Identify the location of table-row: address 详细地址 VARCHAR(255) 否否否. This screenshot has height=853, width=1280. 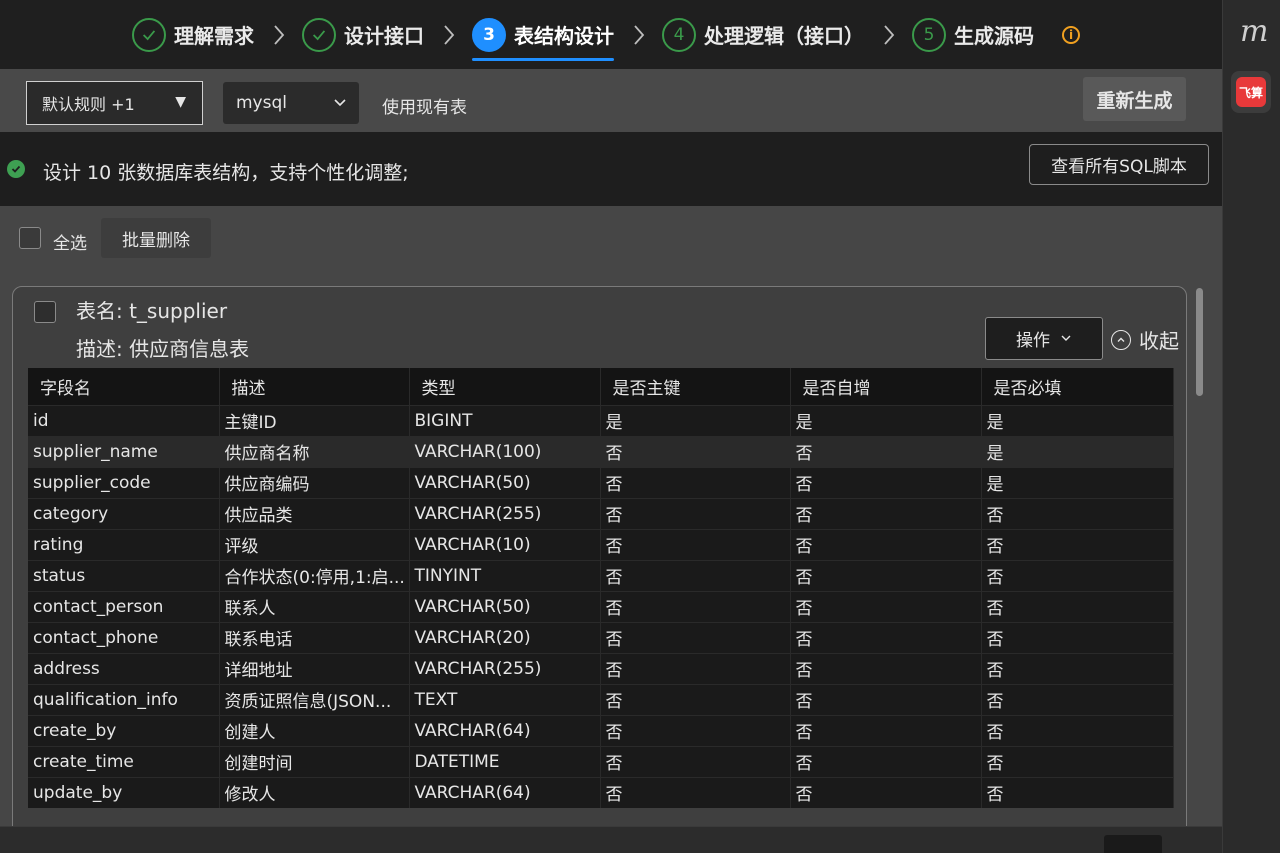
(601, 668).